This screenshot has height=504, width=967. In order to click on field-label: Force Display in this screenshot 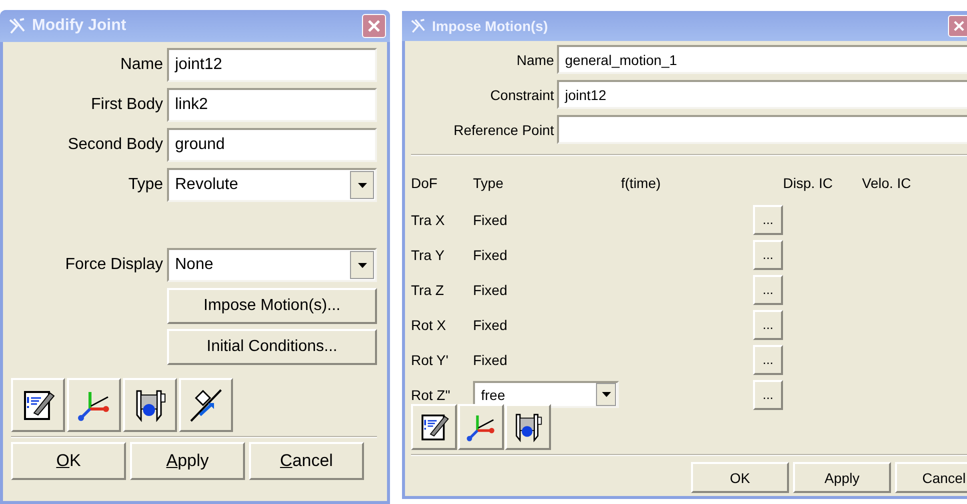, I will do `click(114, 265)`.